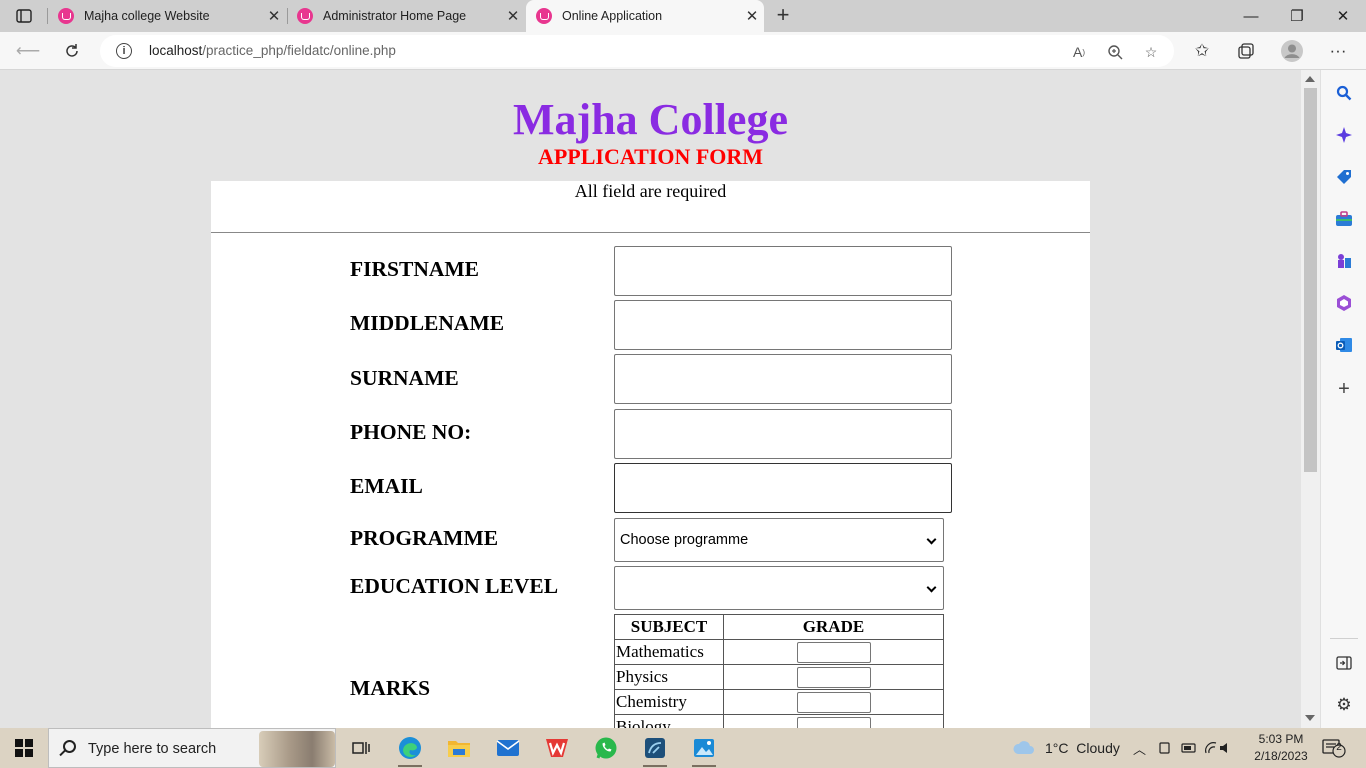  Describe the element at coordinates (650, 191) in the screenshot. I see `required-note: All field are required` at that location.